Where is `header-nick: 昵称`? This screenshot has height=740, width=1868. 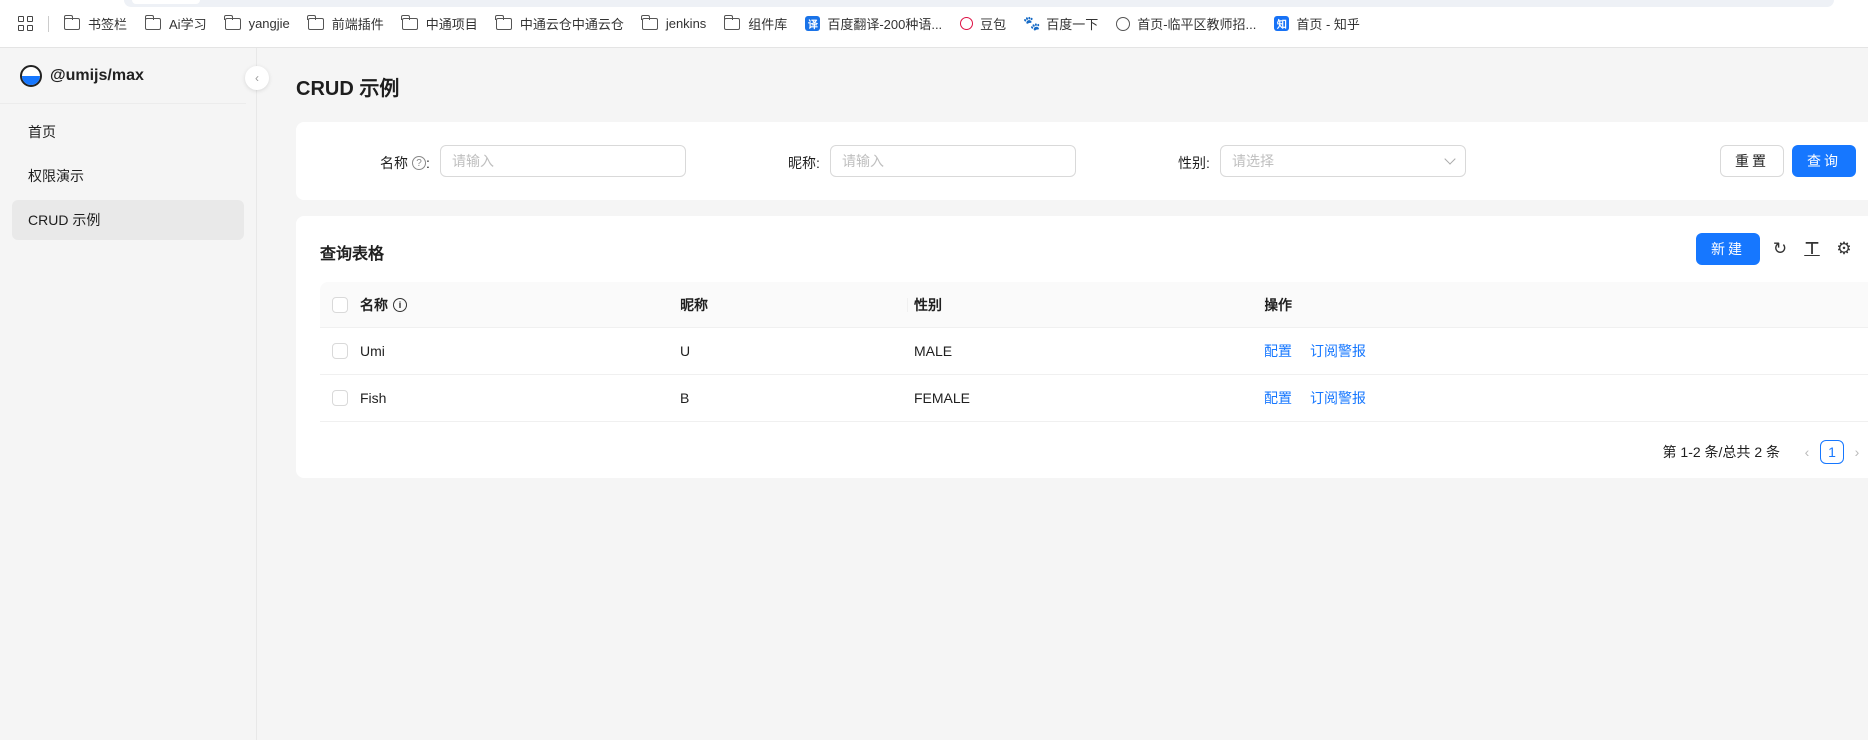
header-nick: 昵称 is located at coordinates (793, 304).